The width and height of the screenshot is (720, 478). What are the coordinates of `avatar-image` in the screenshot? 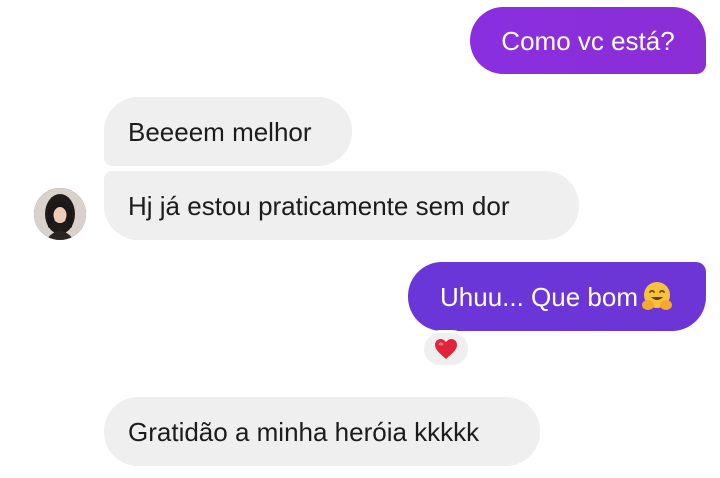 It's located at (60, 214).